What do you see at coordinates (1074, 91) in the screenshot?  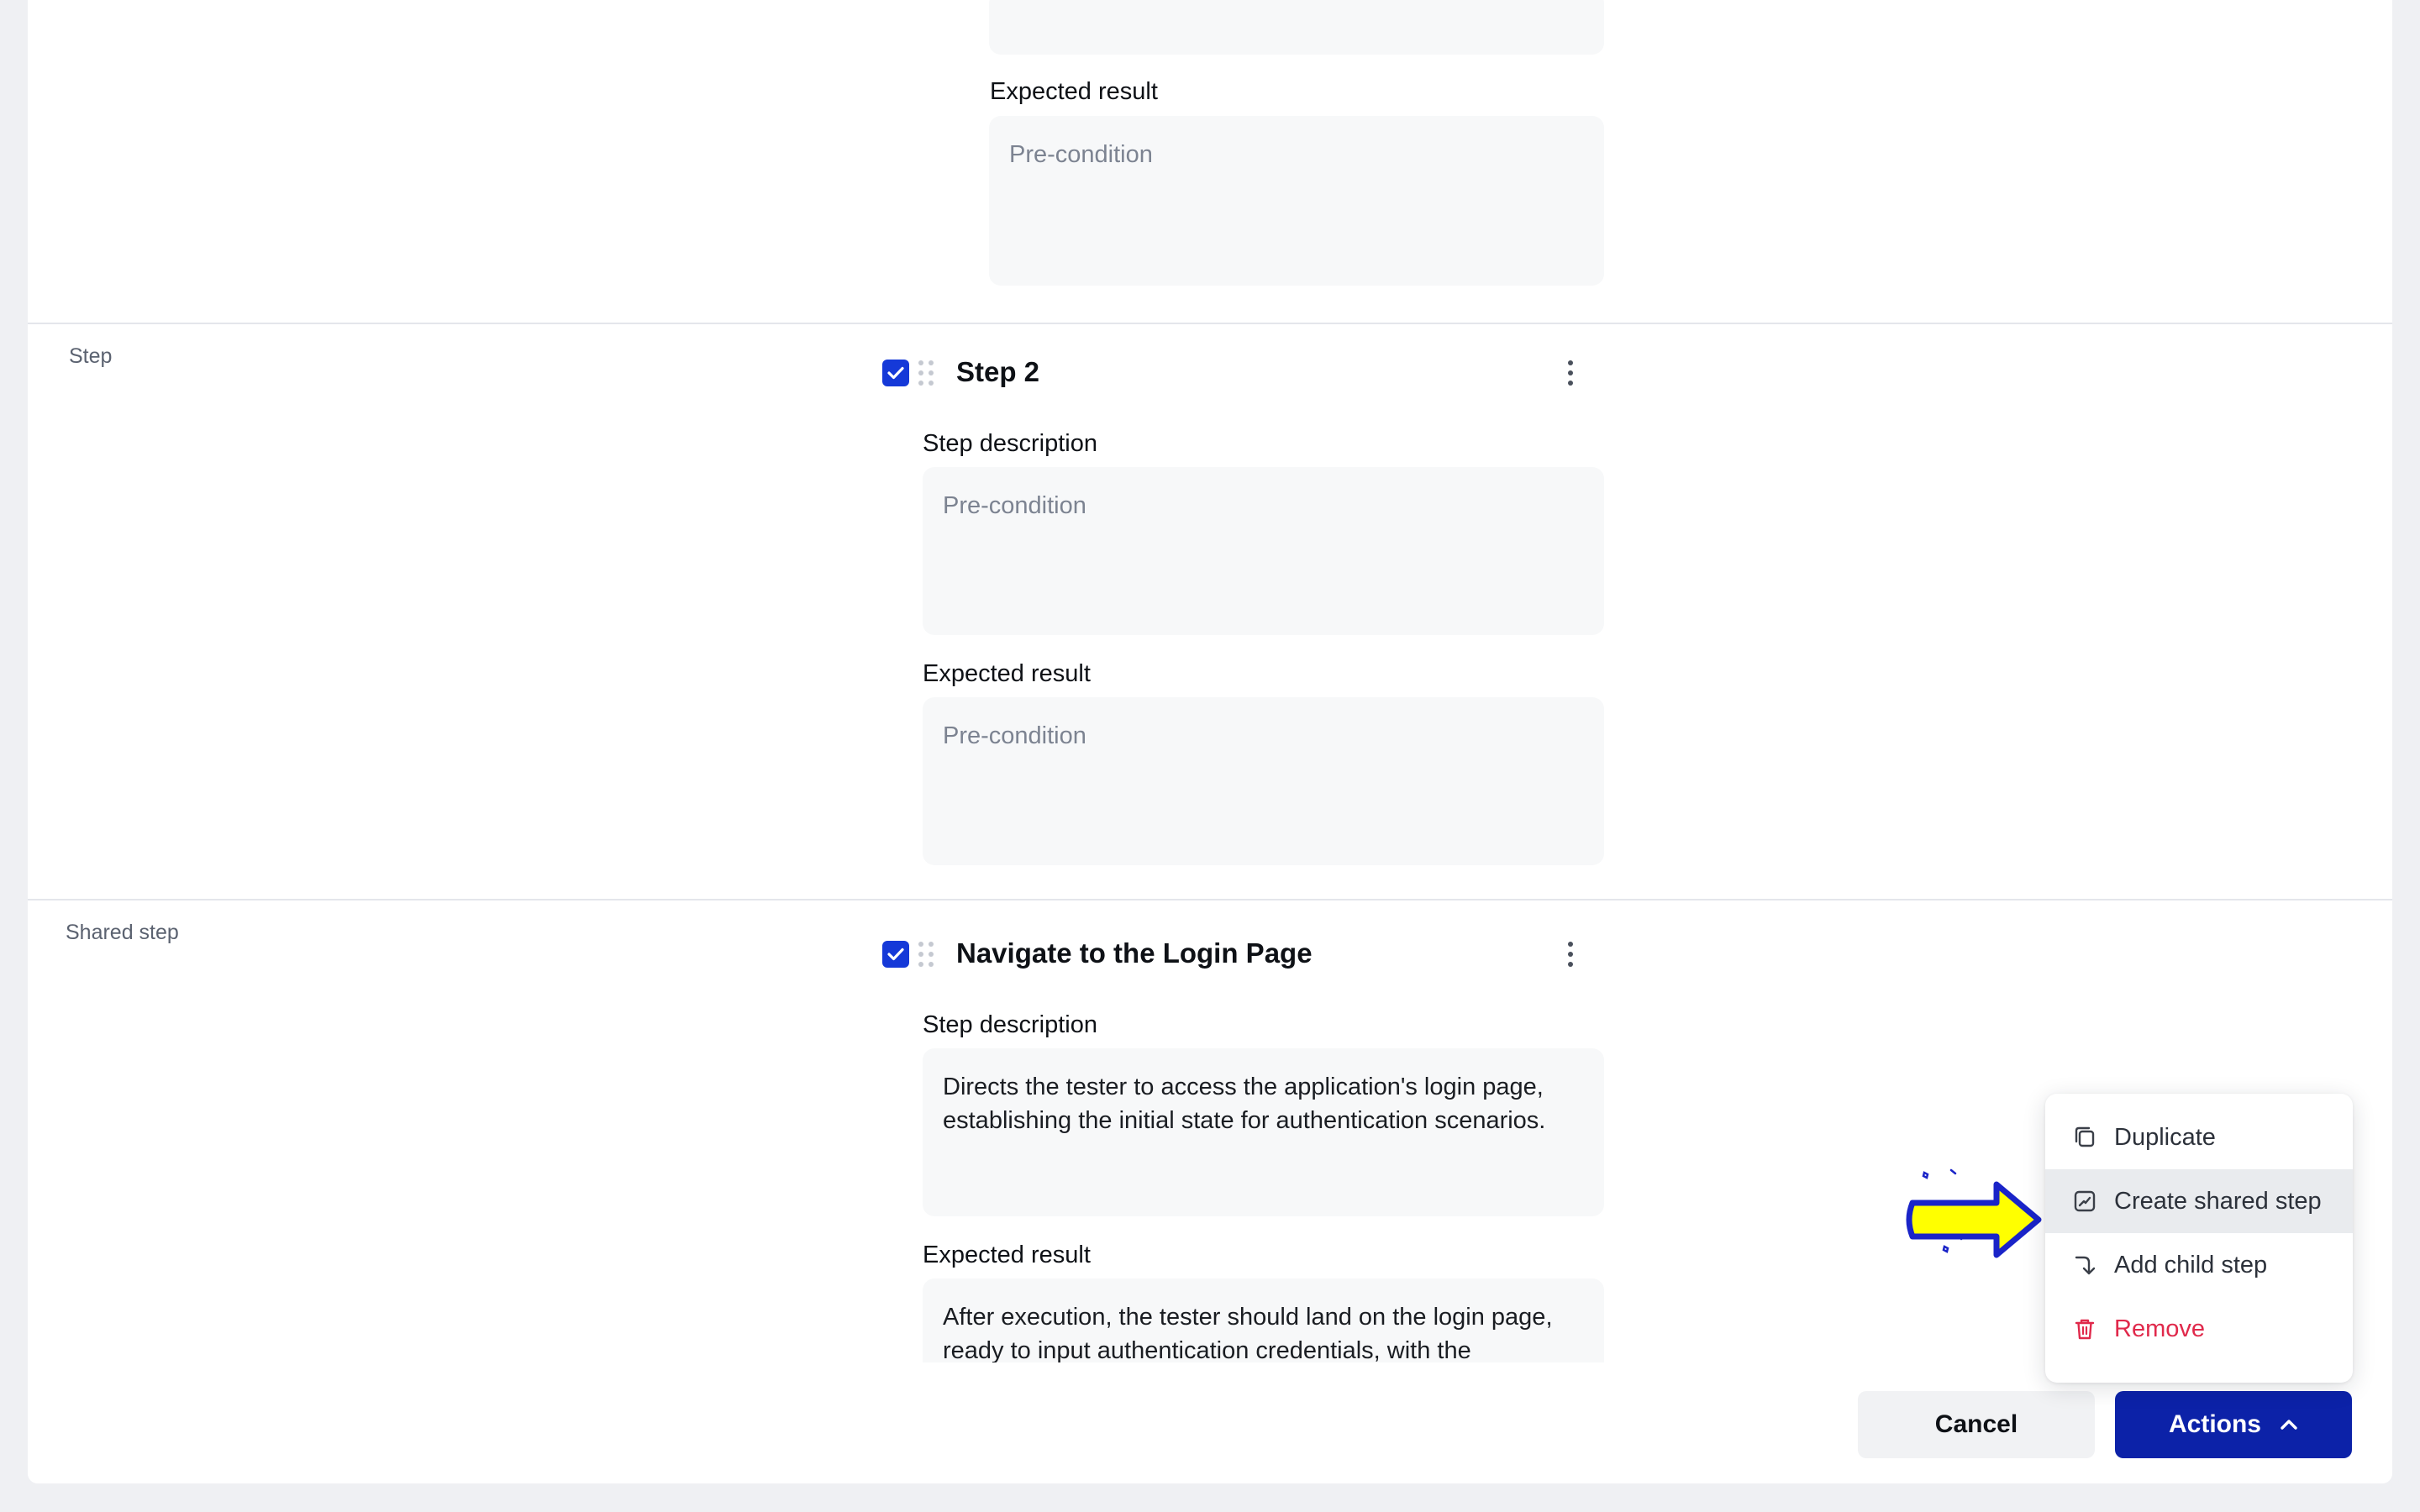 I see `previous-expected-result-label: Expected result` at bounding box center [1074, 91].